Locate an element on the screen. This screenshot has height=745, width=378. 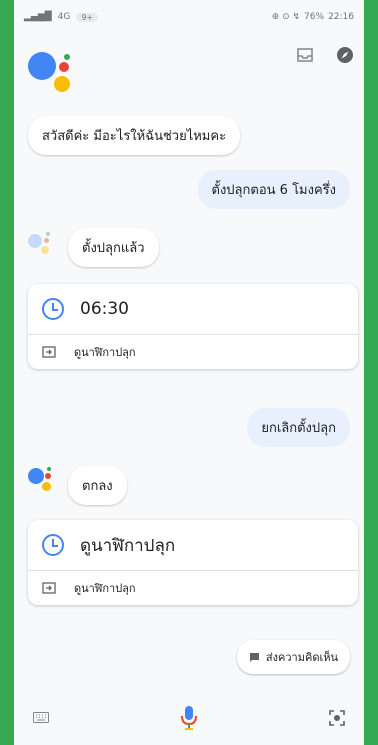
lens-icon is located at coordinates (337, 718).